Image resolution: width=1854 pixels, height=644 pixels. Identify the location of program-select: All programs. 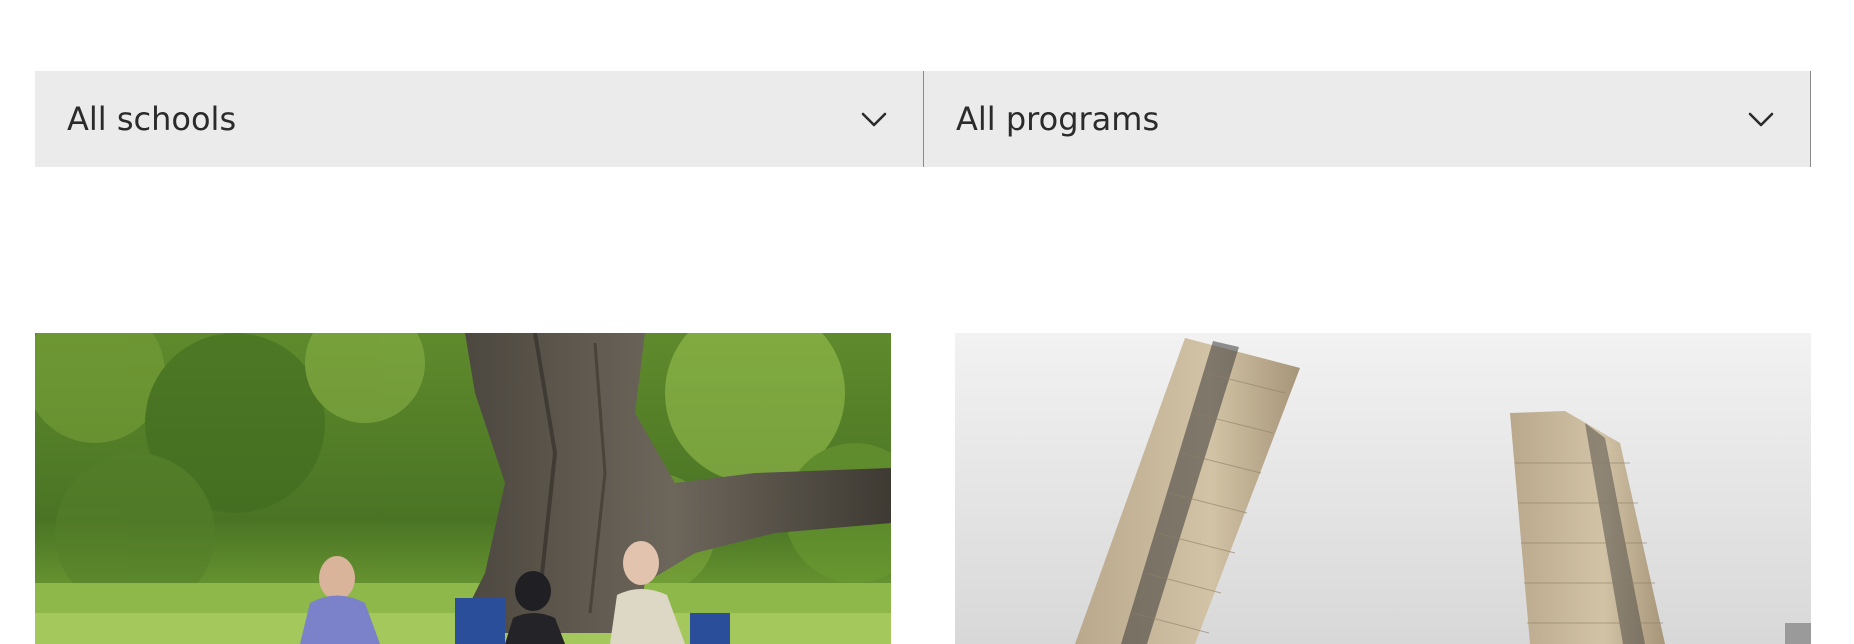
(1367, 119).